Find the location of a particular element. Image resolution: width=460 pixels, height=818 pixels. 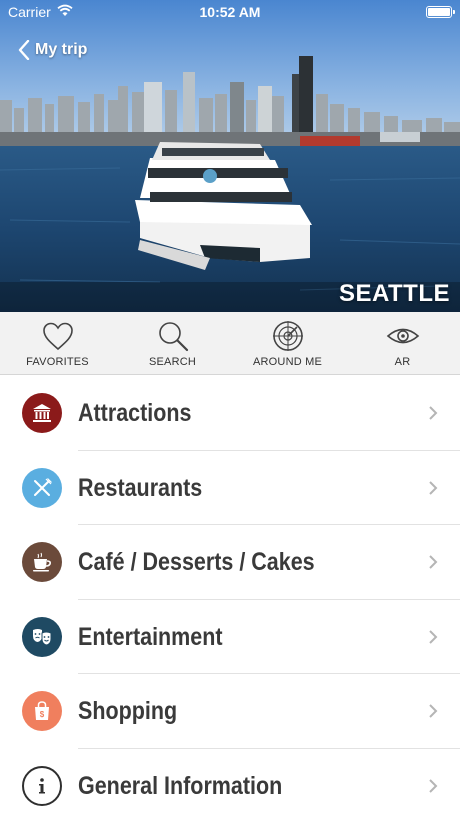

clock-label: 10:52 AM is located at coordinates (230, 12).